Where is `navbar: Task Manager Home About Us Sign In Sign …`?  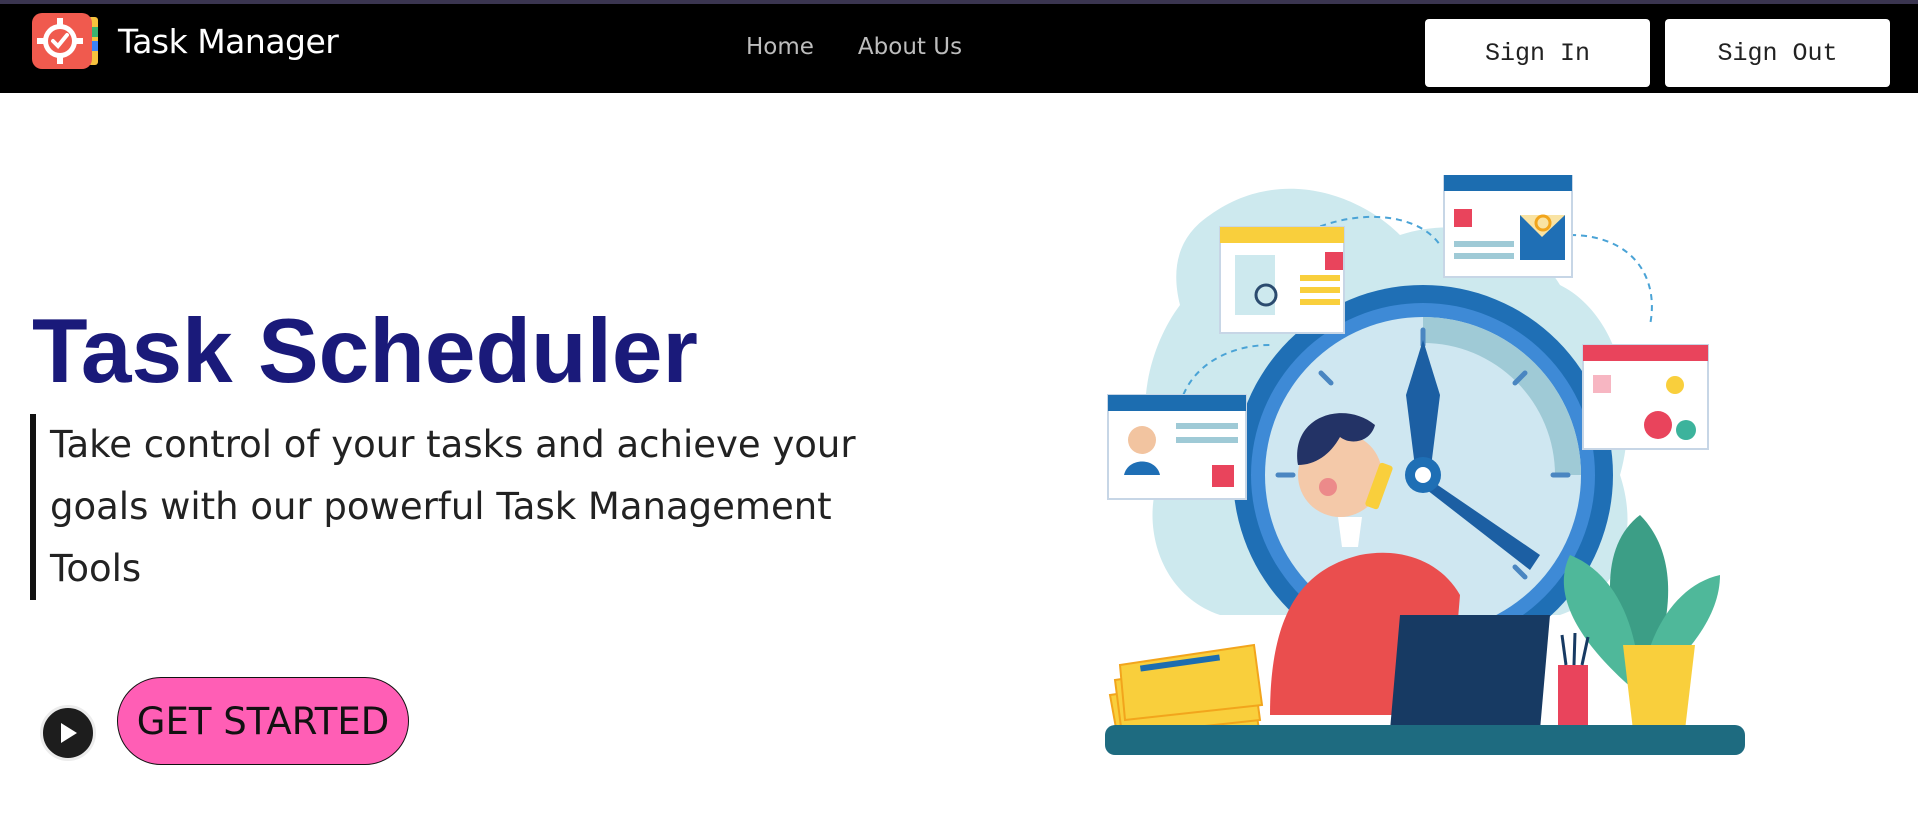 navbar: Task Manager Home About Us Sign In Sign … is located at coordinates (959, 48).